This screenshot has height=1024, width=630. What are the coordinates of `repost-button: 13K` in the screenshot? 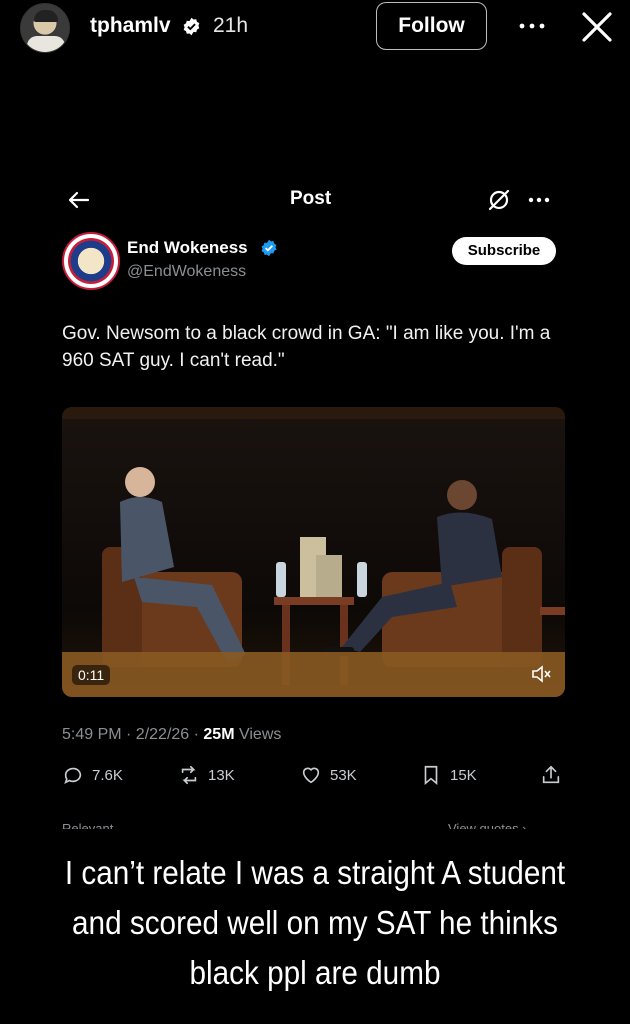 It's located at (206, 775).